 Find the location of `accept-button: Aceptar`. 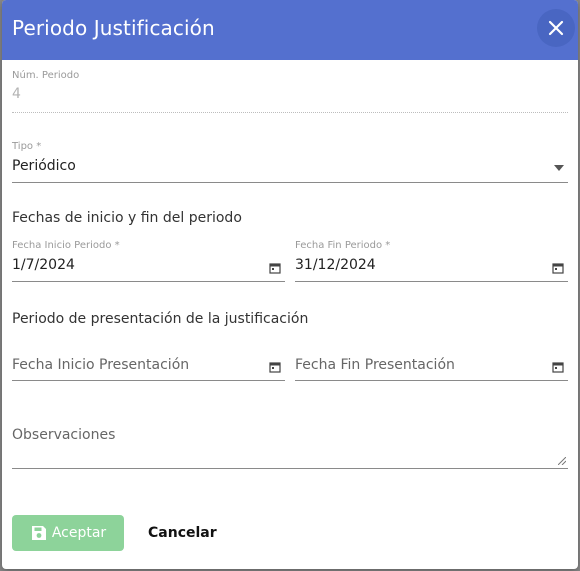

accept-button: Aceptar is located at coordinates (68, 533).